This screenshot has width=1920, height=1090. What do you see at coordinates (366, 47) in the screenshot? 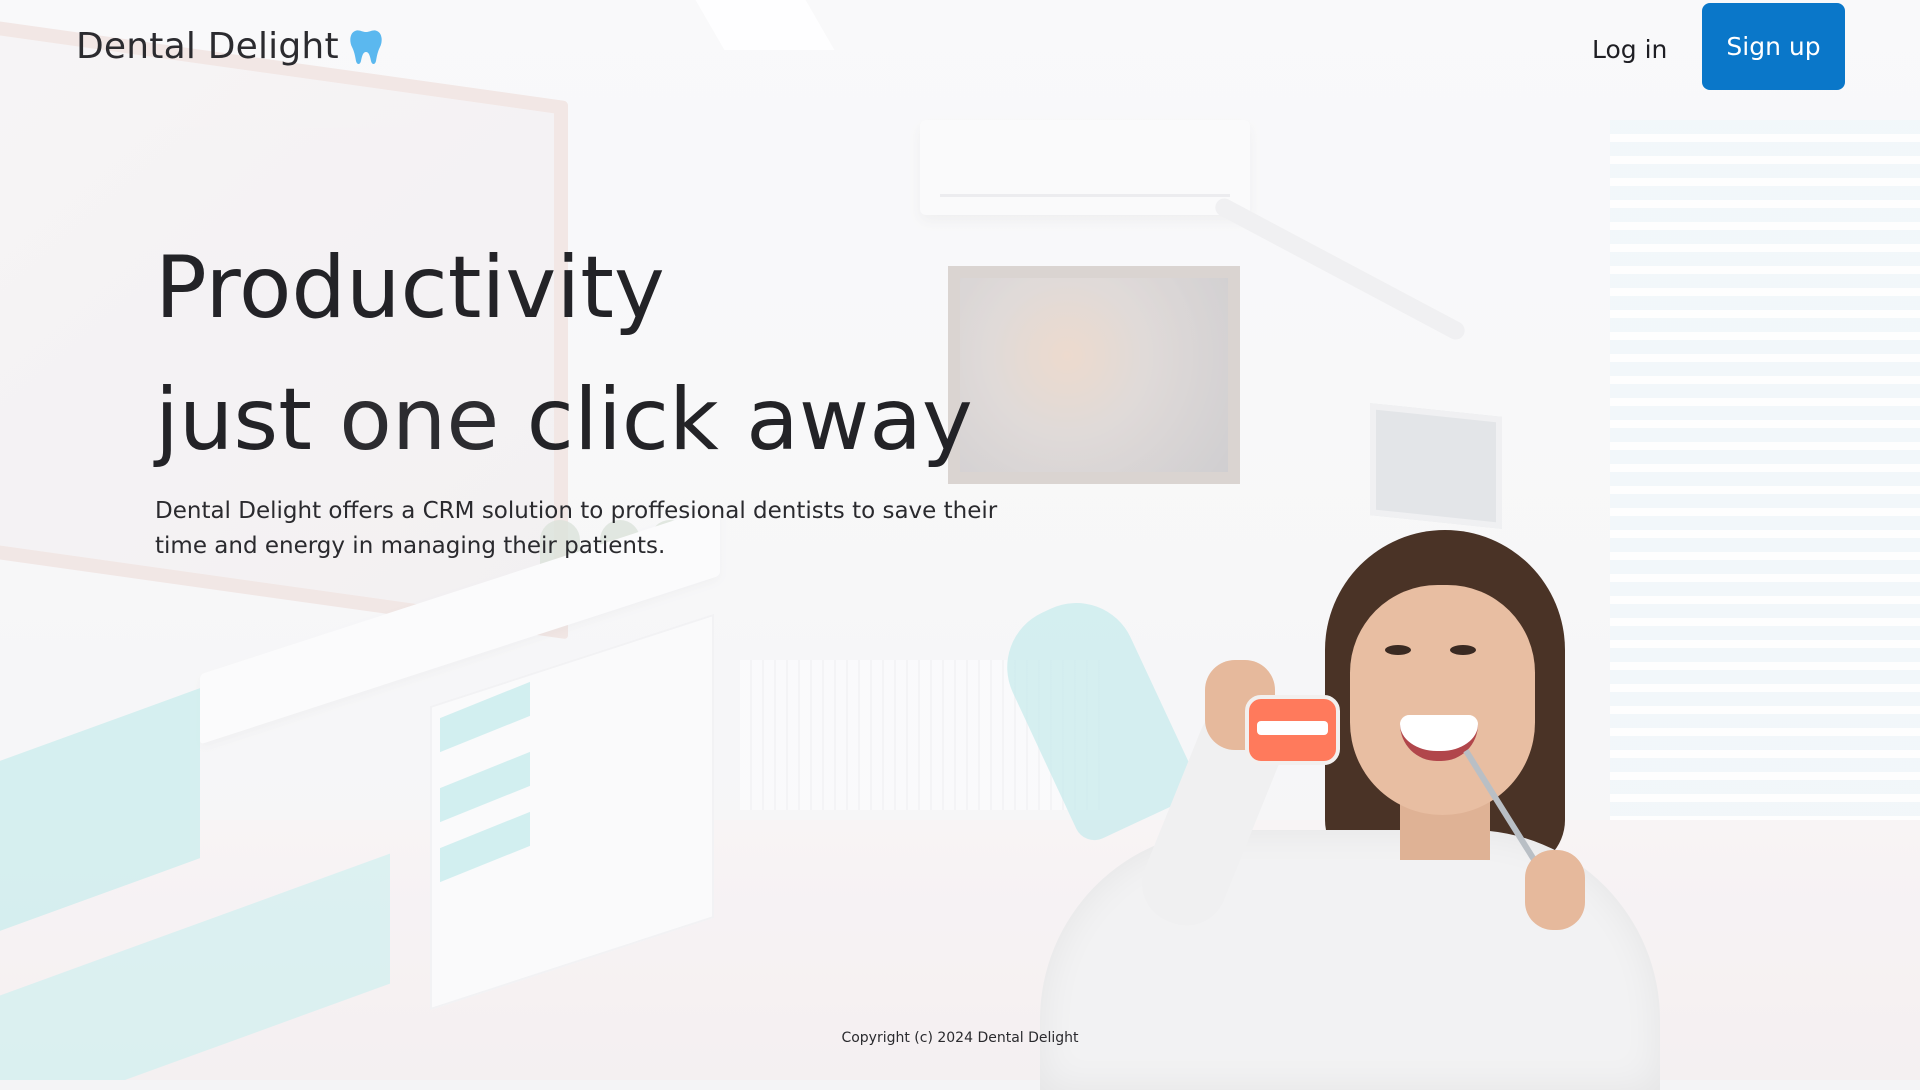
I see `tooth-icon` at bounding box center [366, 47].